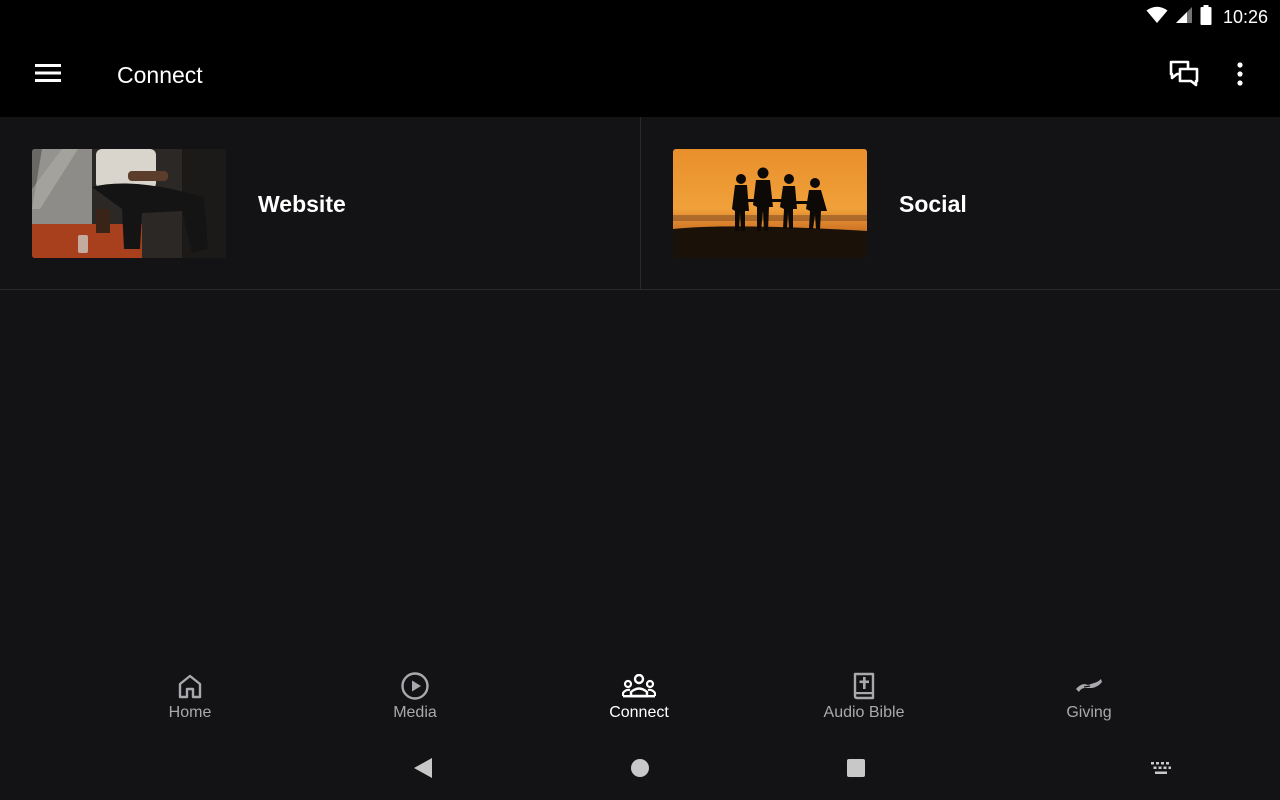  I want to click on nav-label-connect: Connect, so click(639, 712).